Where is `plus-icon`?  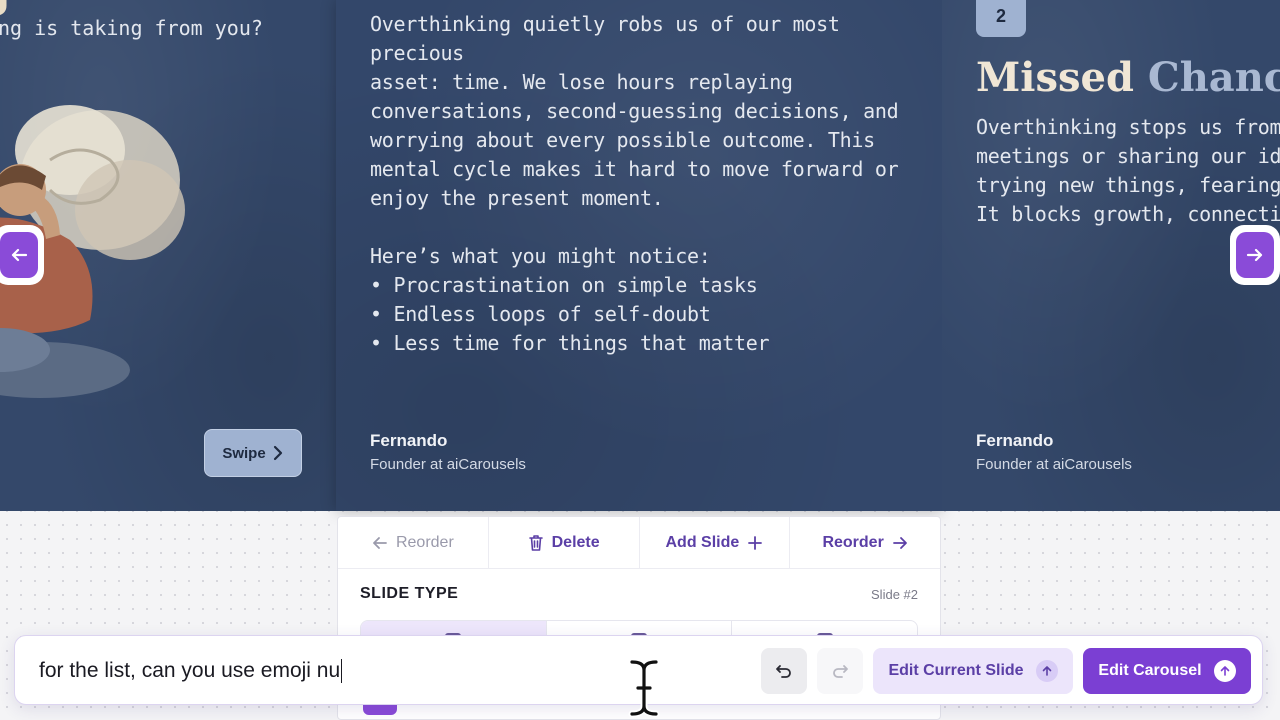 plus-icon is located at coordinates (755, 542).